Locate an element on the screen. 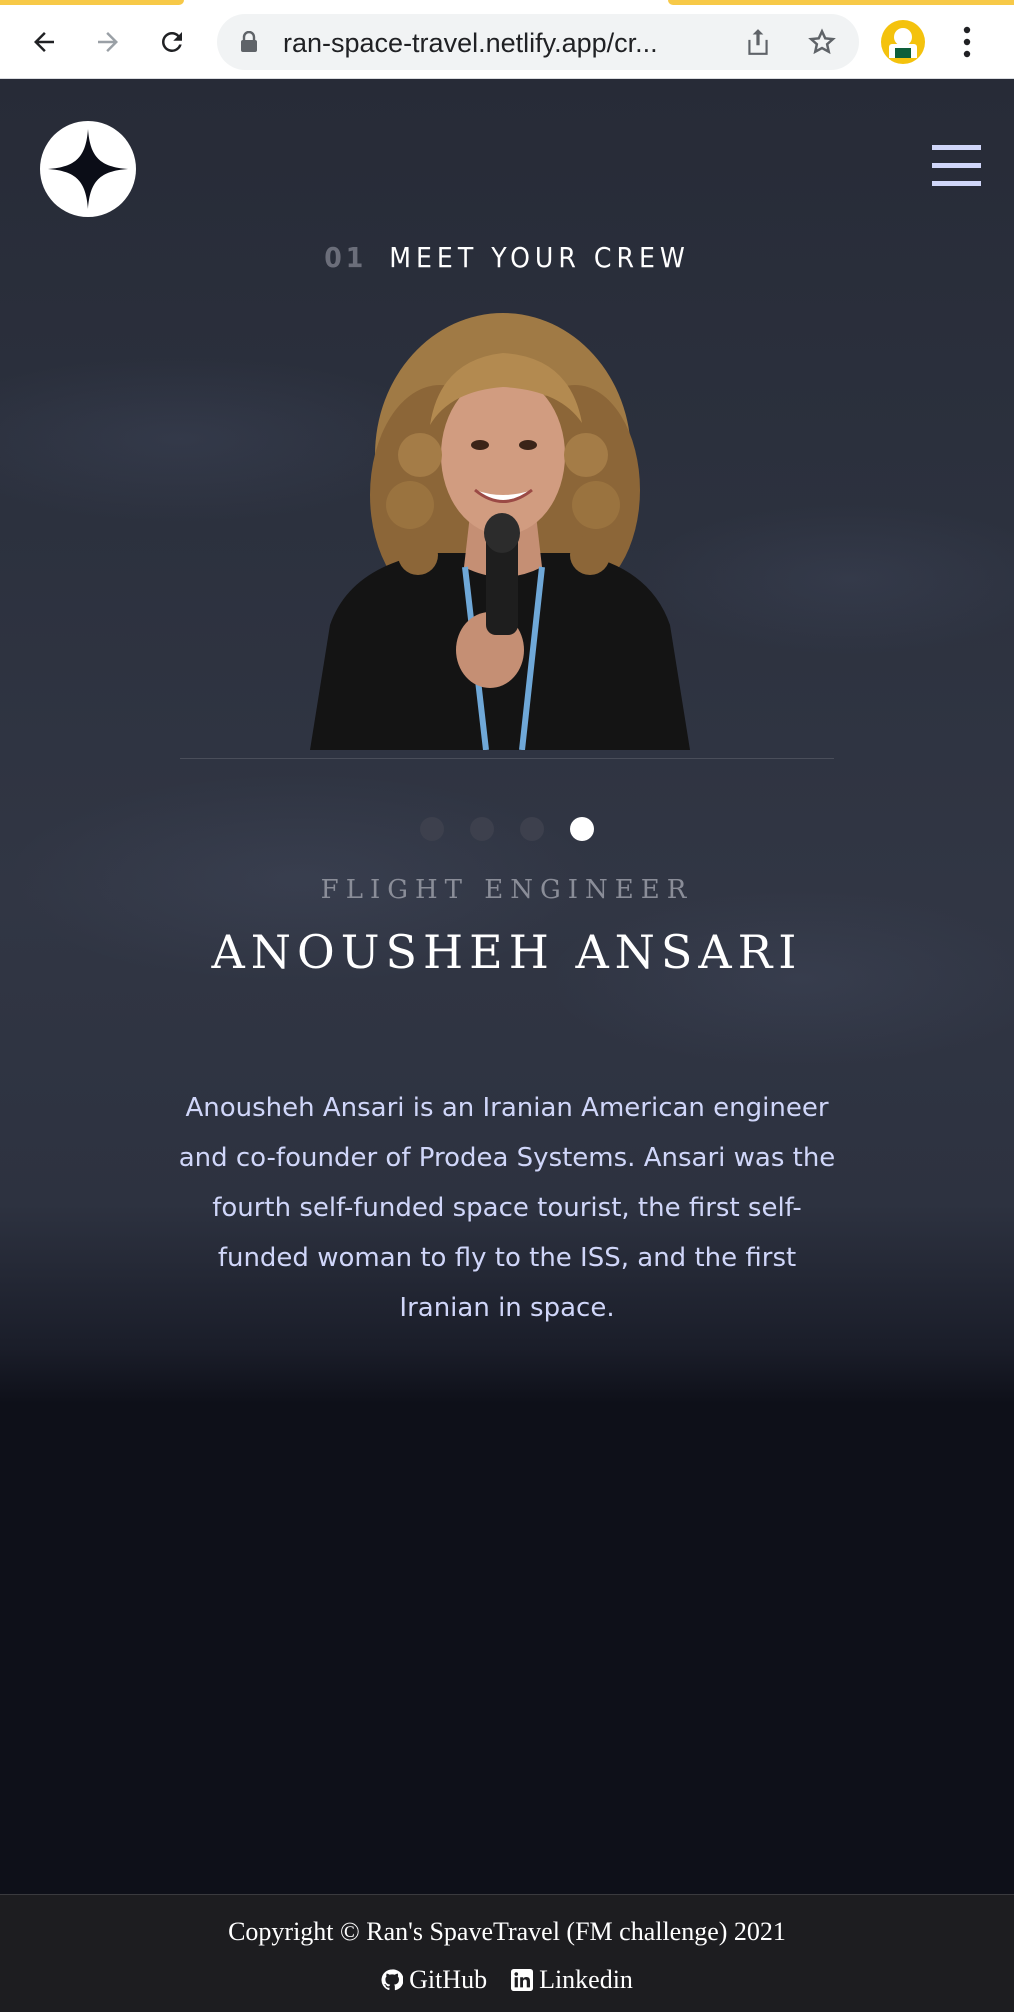 Image resolution: width=1014 pixels, height=2012 pixels. reload-button is located at coordinates (172, 42).